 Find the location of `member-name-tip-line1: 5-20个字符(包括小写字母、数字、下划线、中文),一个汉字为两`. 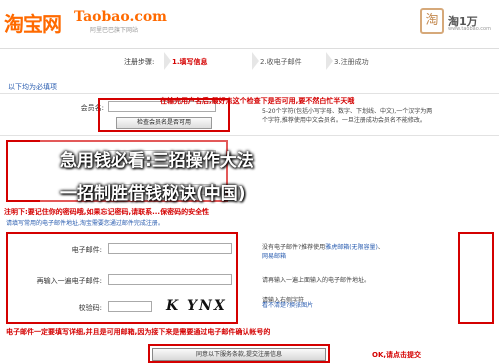

member-name-tip-line1: 5-20个字符(包括小写字母、数字、下划线、中文),一个汉字为两 is located at coordinates (347, 111).